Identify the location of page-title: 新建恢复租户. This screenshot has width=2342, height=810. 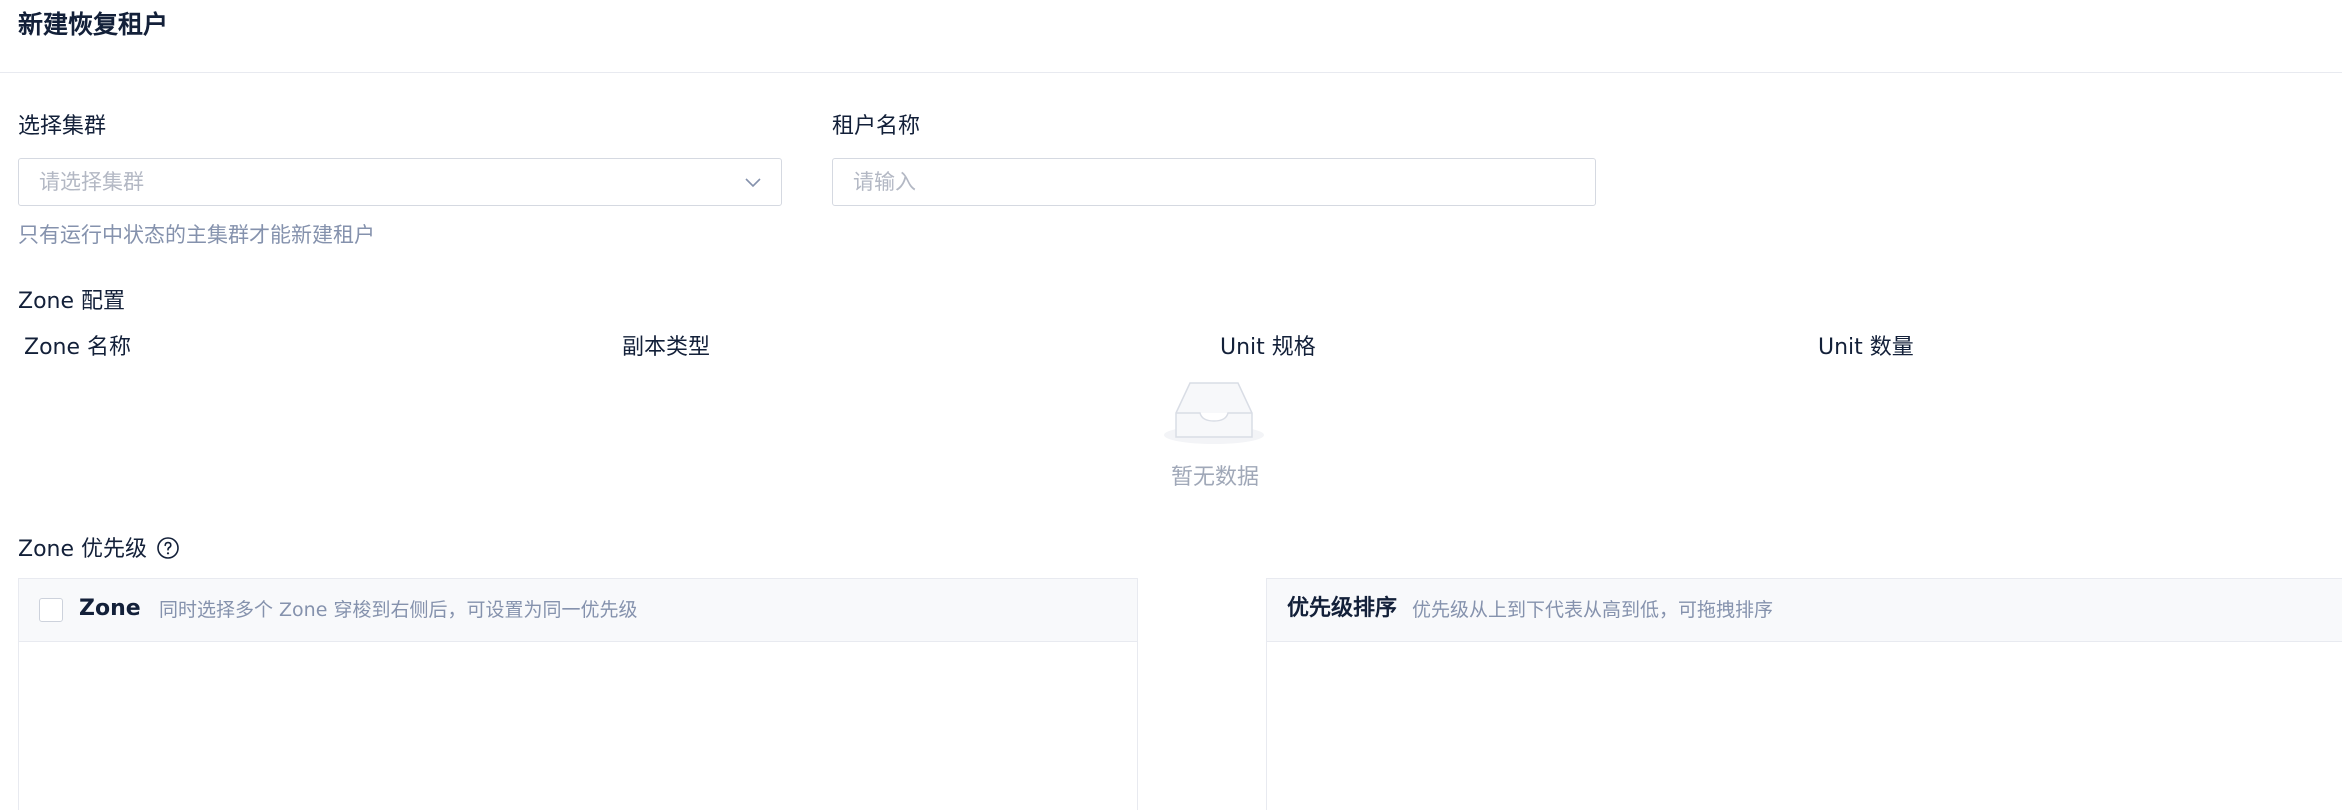
(93, 24).